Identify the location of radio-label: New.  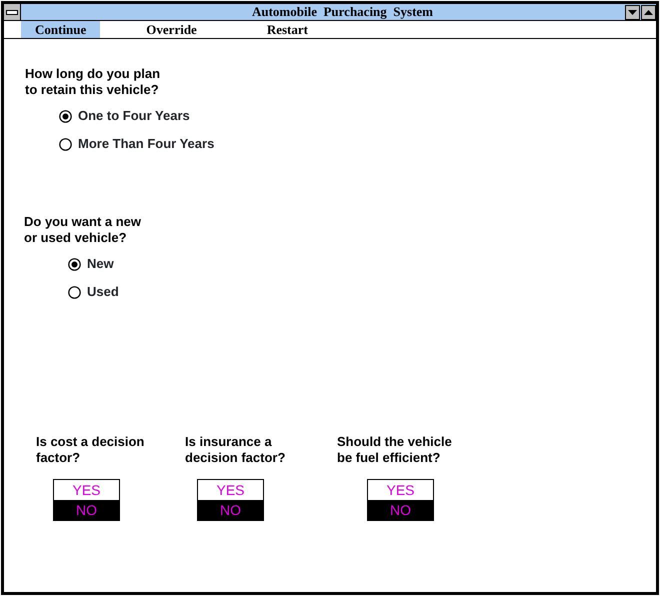
(100, 264).